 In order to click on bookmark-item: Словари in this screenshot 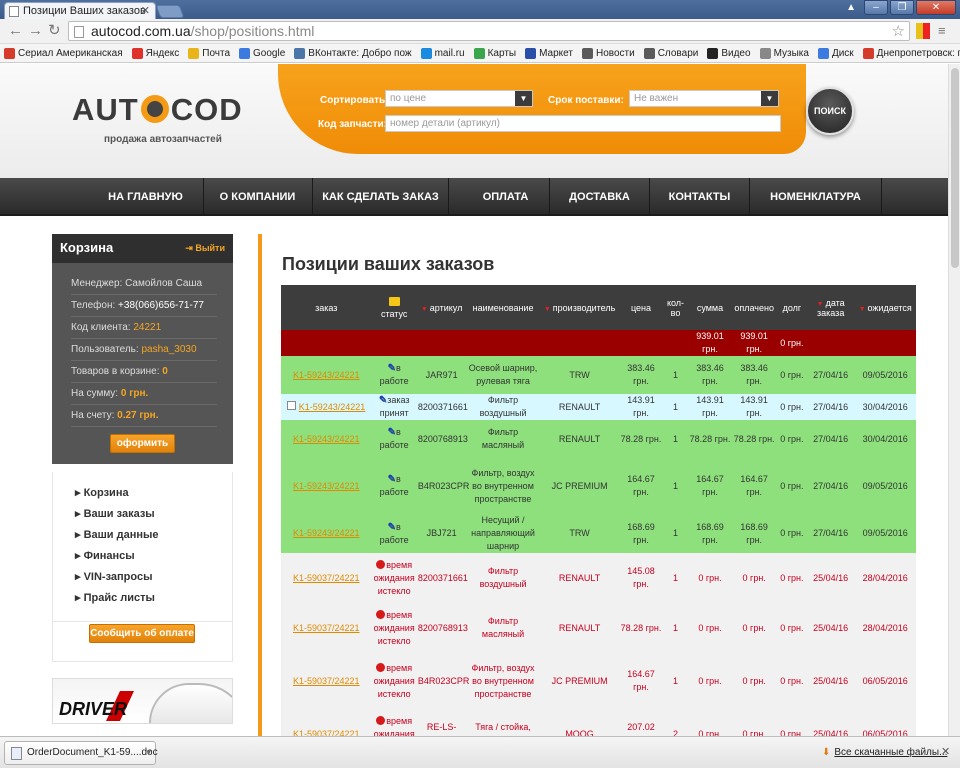, I will do `click(670, 53)`.